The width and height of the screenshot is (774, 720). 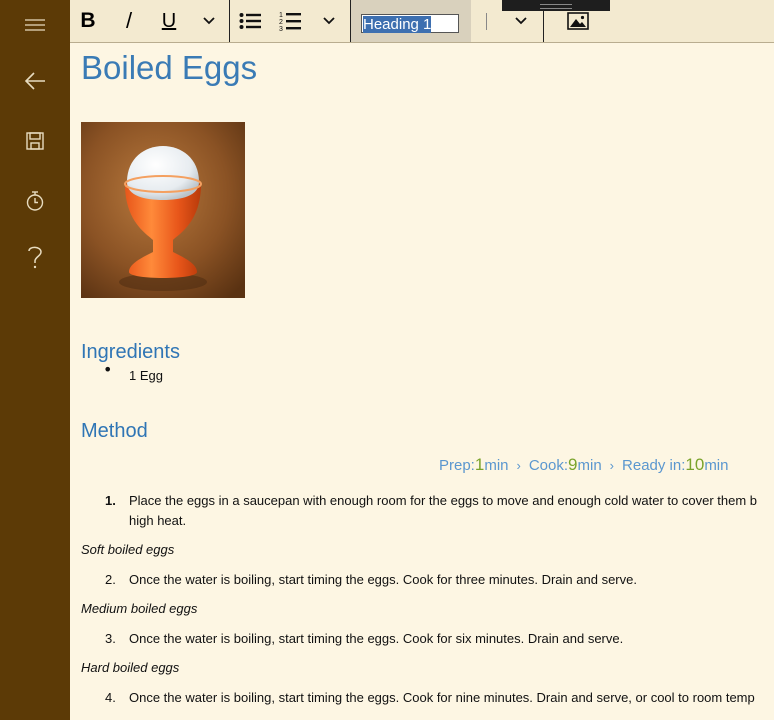 I want to click on step-number: 1., so click(x=110, y=500).